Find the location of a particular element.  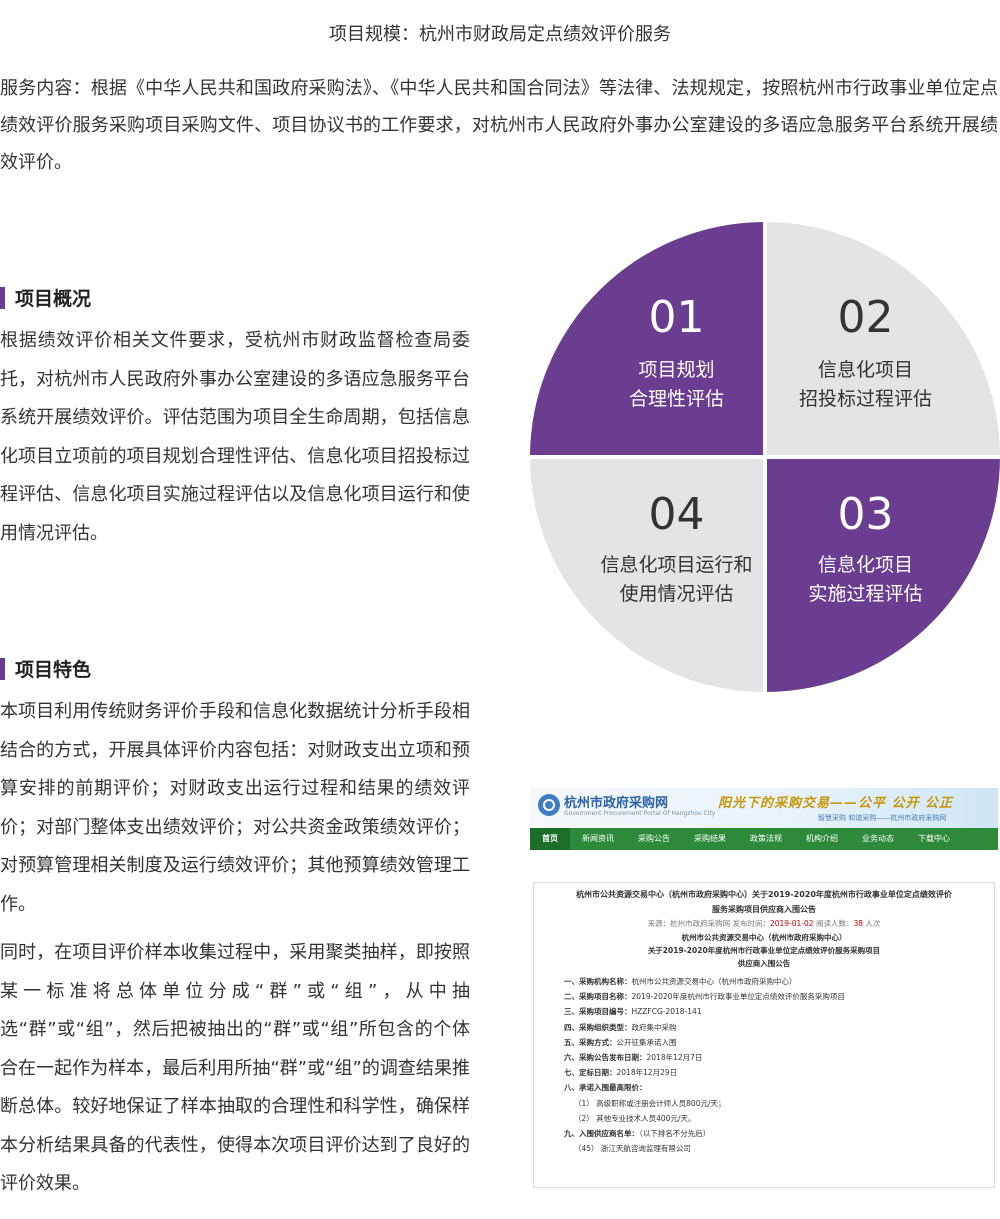

quadrant-number: 02 is located at coordinates (865, 317).